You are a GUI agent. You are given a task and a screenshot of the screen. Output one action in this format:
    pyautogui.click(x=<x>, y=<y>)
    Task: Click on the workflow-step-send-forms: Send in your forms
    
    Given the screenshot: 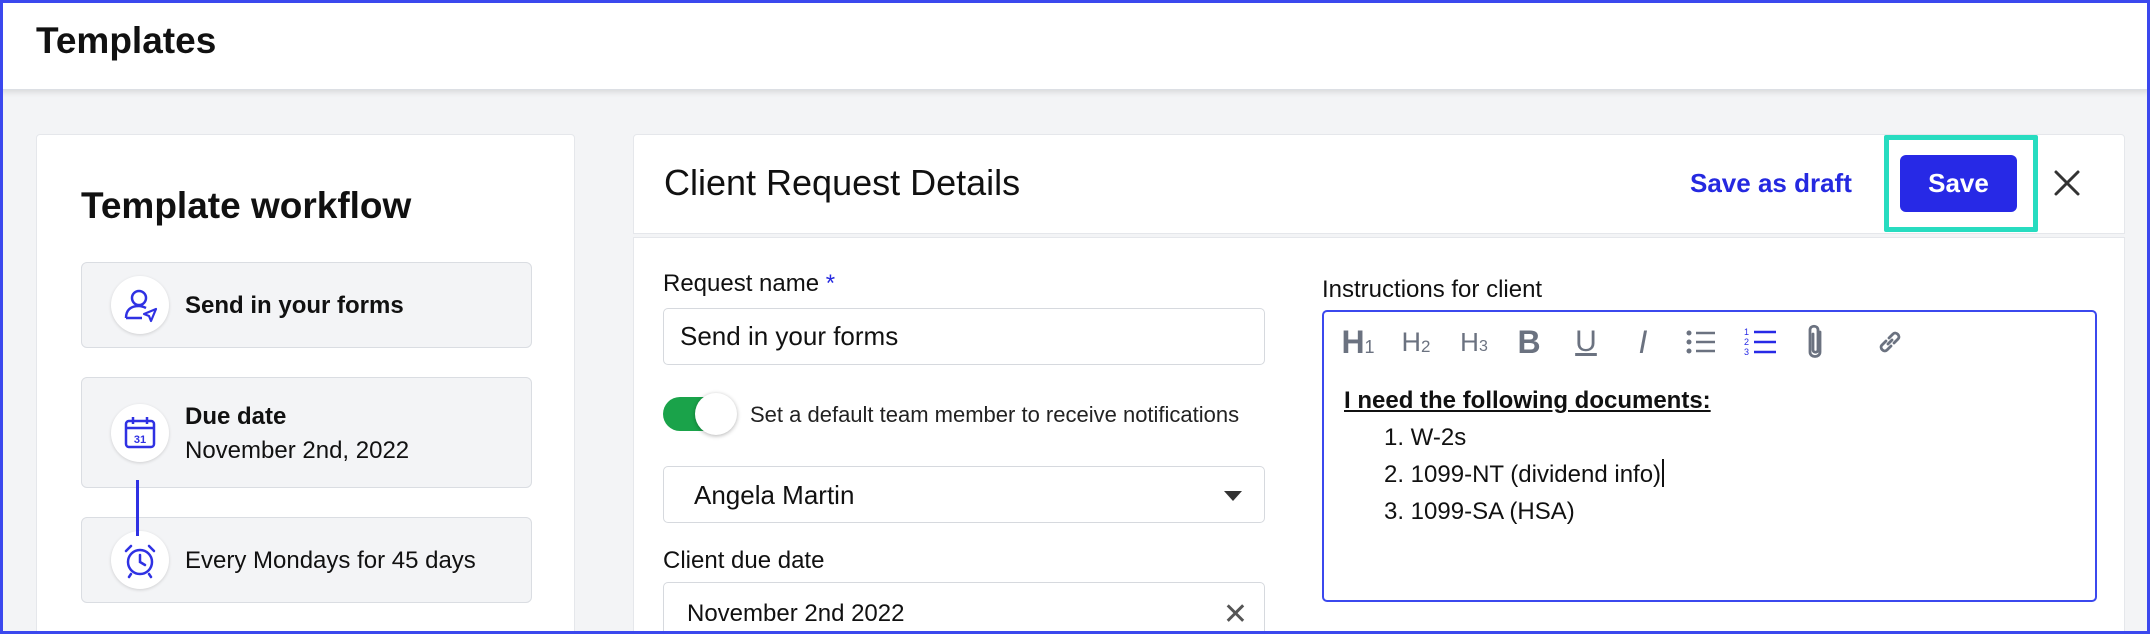 What is the action you would take?
    pyautogui.click(x=306, y=305)
    